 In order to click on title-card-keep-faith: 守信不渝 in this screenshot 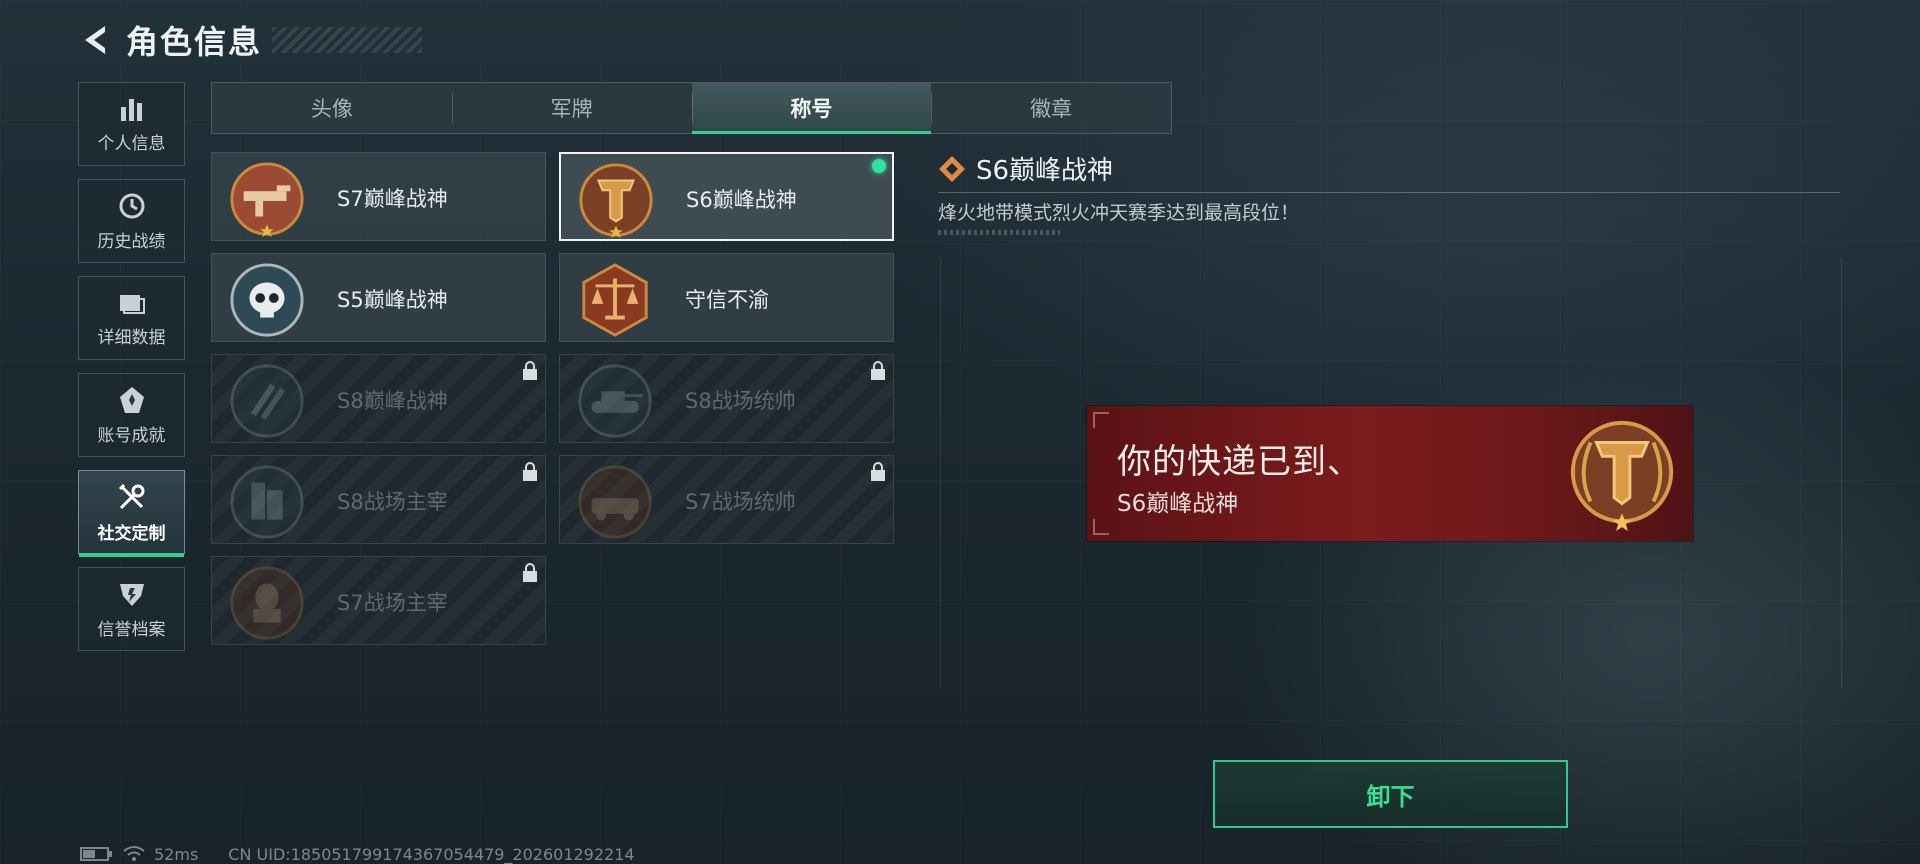, I will do `click(726, 297)`.